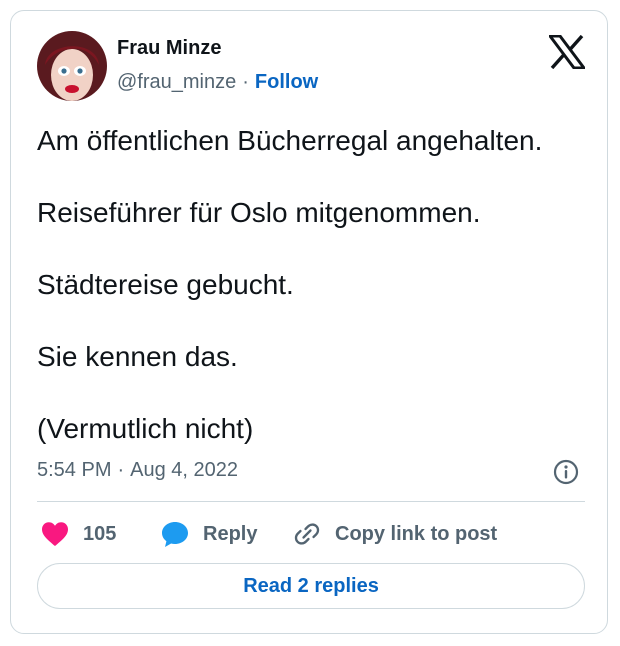 Image resolution: width=620 pixels, height=646 pixels. What do you see at coordinates (307, 534) in the screenshot?
I see `link-icon` at bounding box center [307, 534].